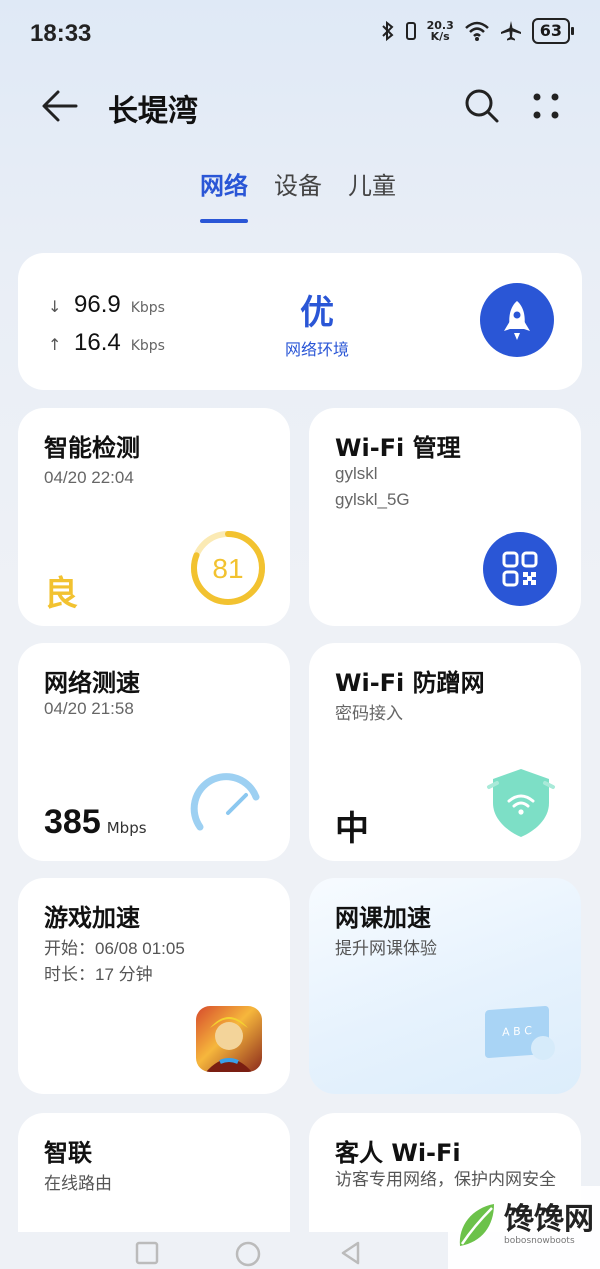 This screenshot has height=1269, width=600. I want to click on status-time: 18:33, so click(61, 33).